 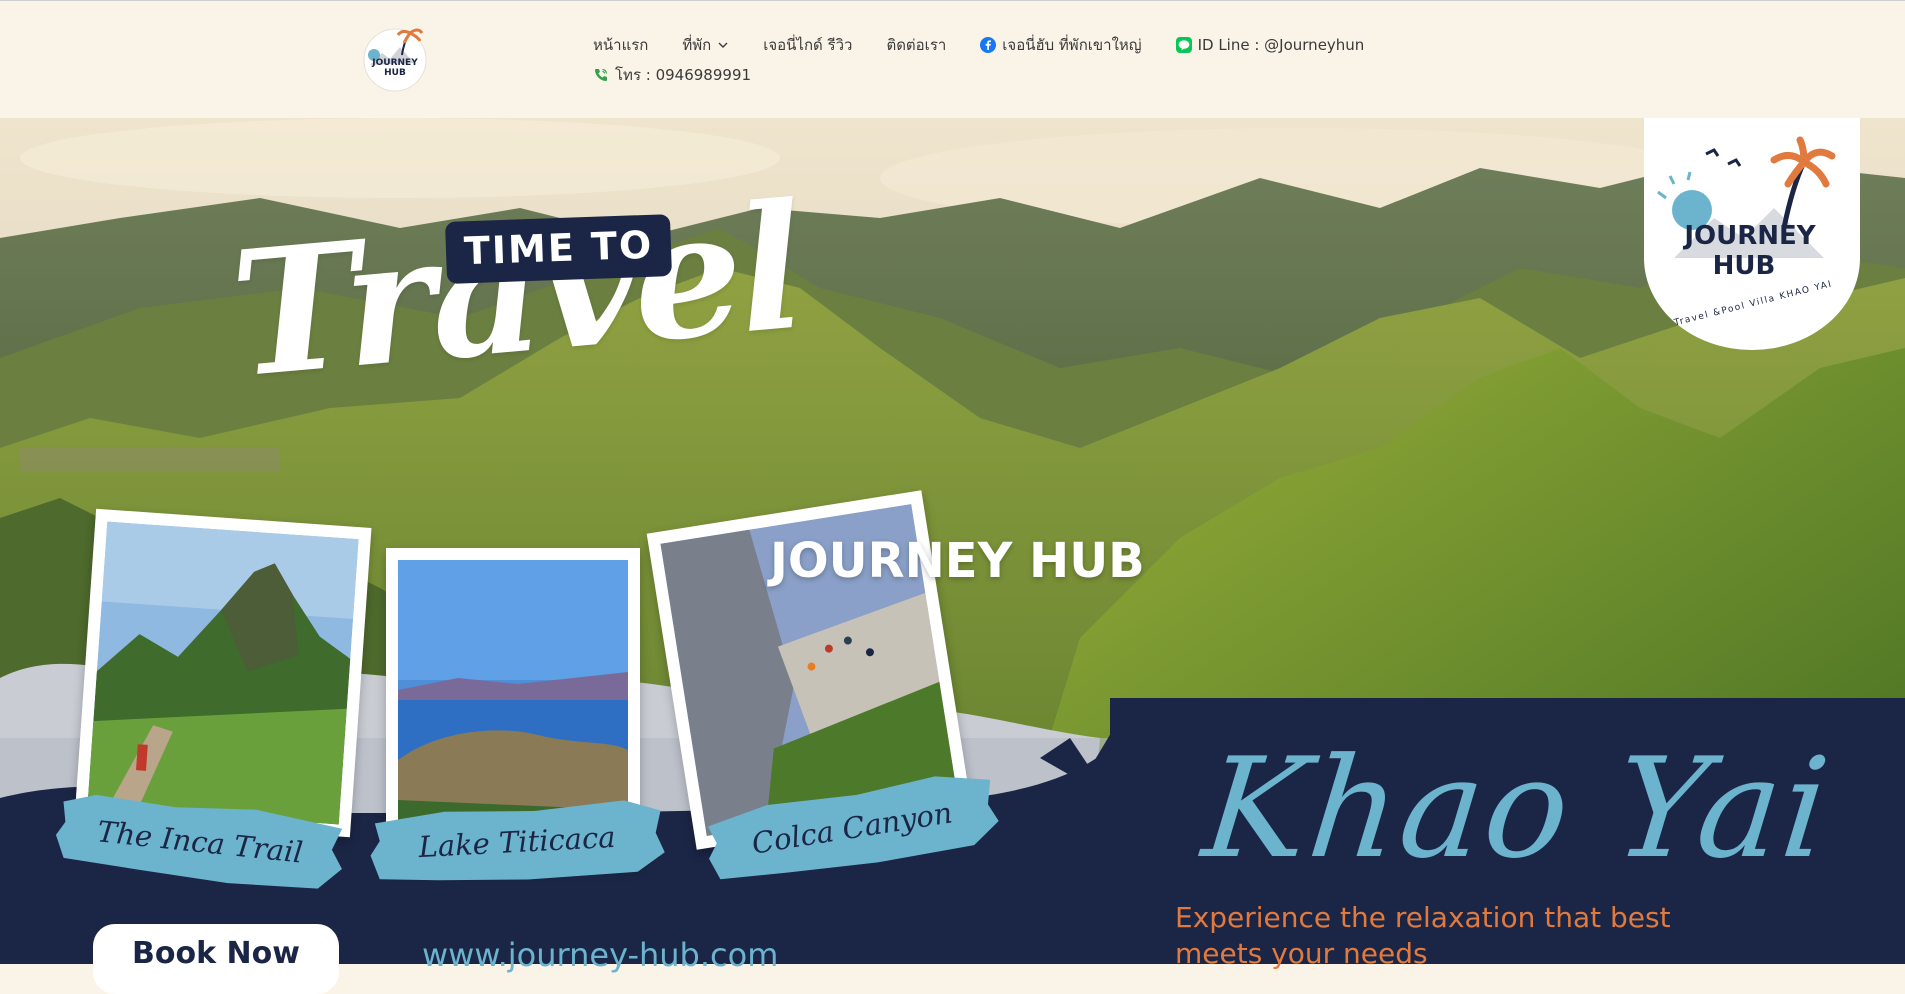 I want to click on card-label-lake-titicaca: Lake Titicaca, so click(x=517, y=842).